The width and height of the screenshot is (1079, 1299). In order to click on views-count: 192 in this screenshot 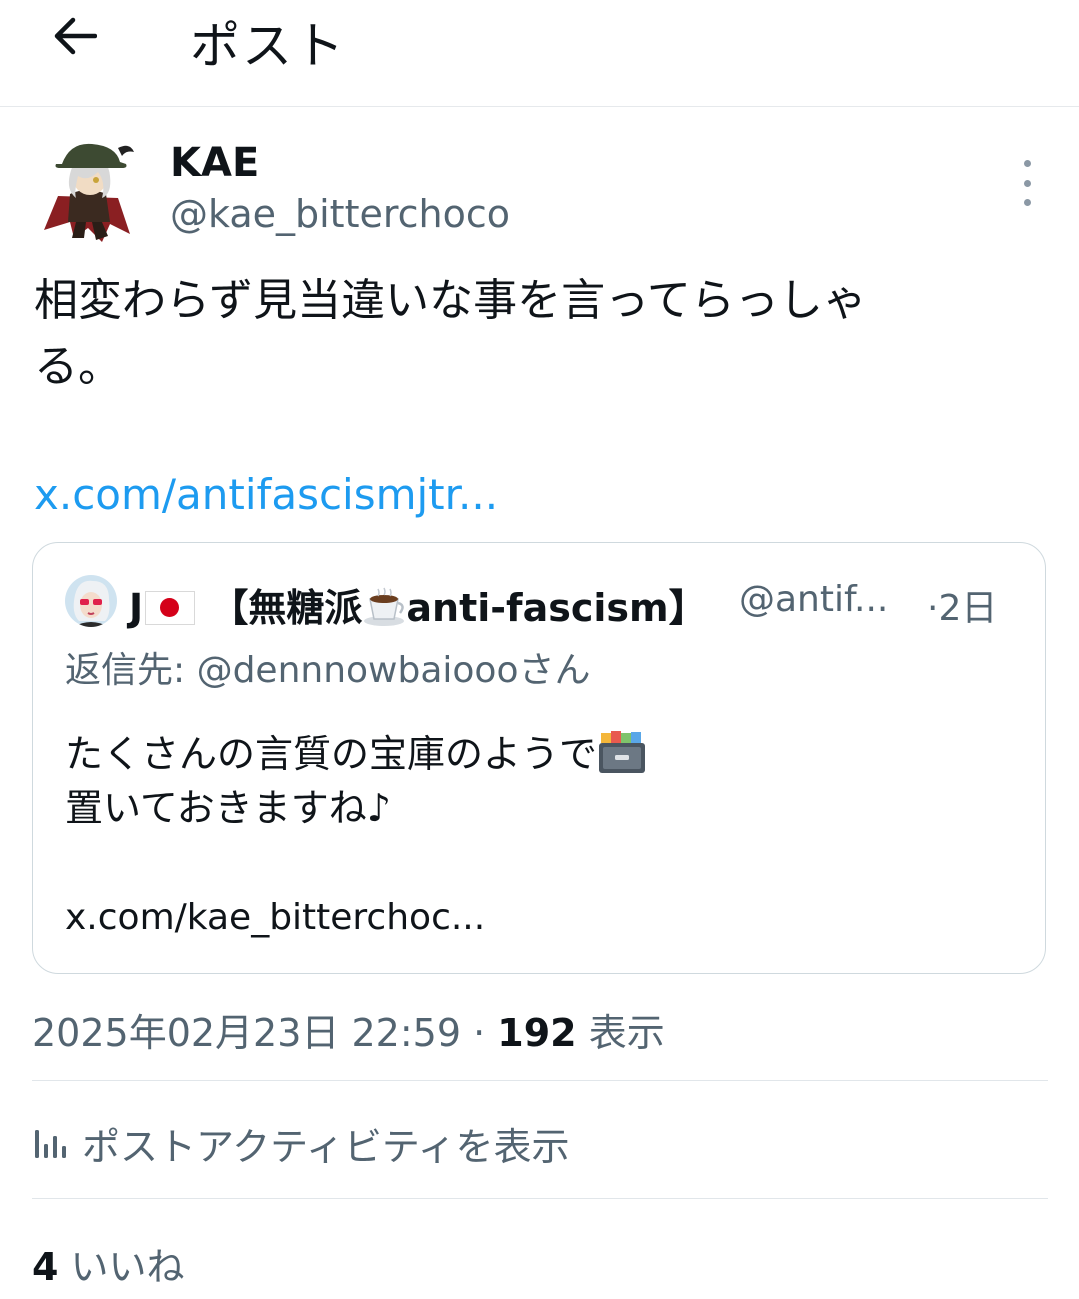, I will do `click(537, 1033)`.